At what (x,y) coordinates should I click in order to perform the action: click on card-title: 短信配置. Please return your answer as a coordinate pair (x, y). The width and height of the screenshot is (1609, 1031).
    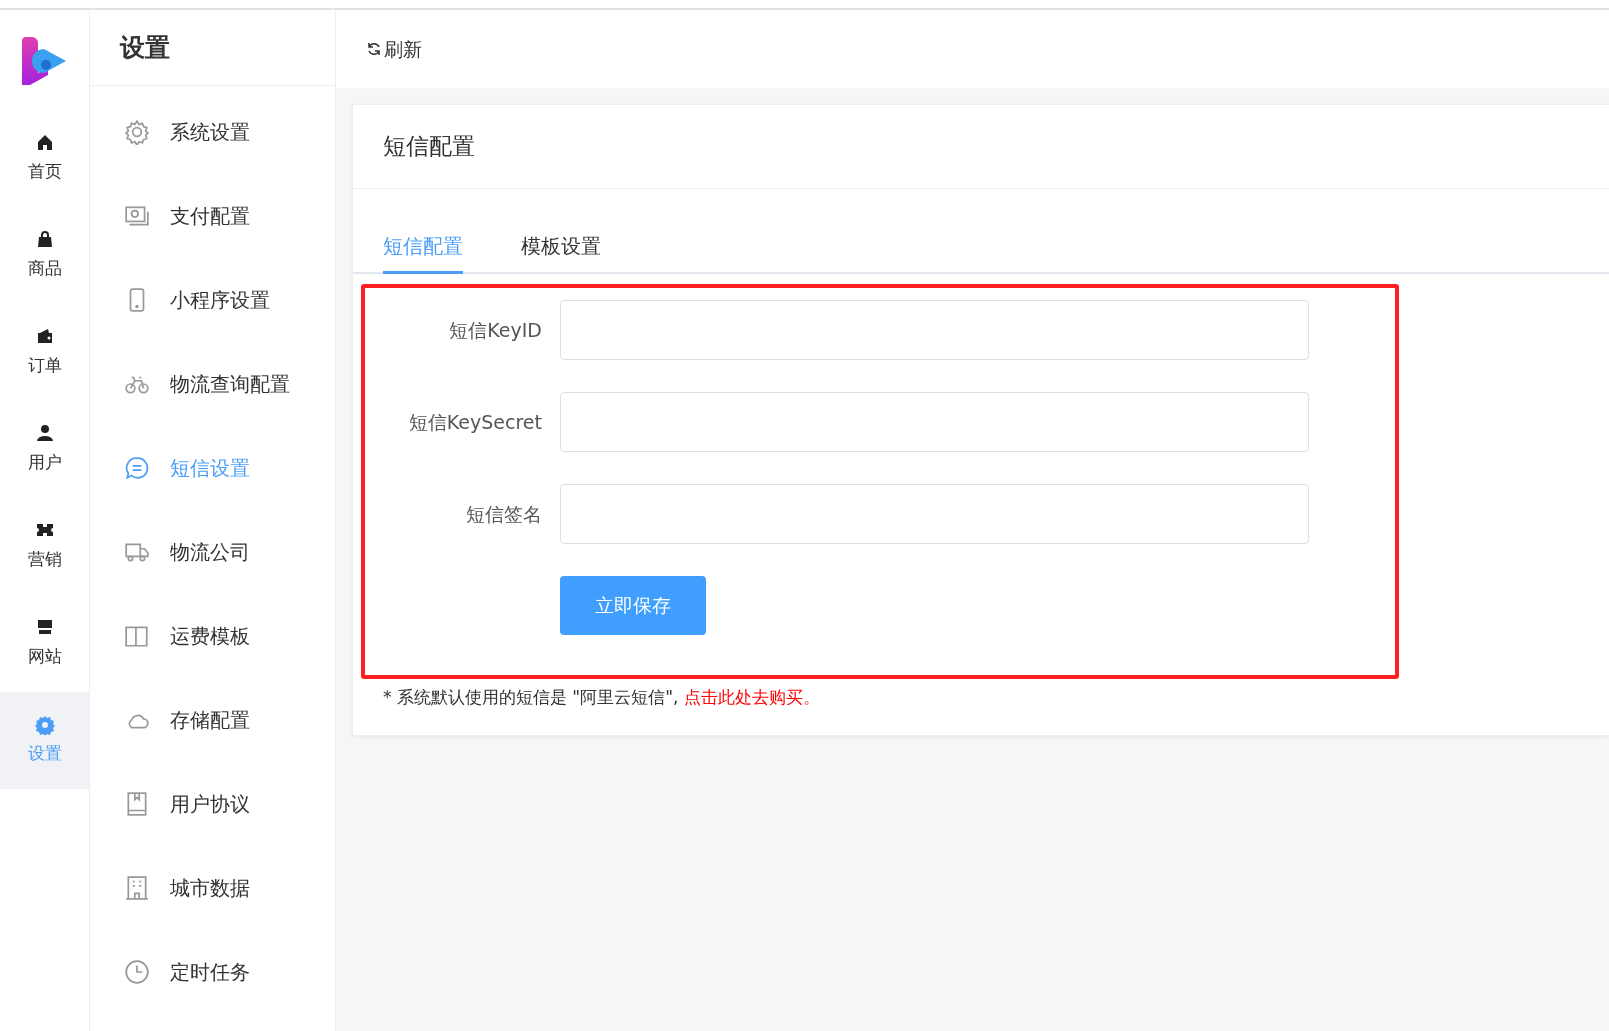
    Looking at the image, I should click on (981, 147).